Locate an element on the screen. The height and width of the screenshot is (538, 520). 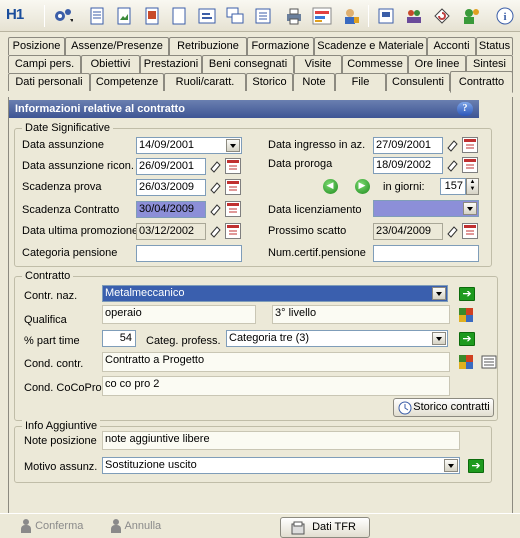
tab-contratto: Contratto is located at coordinates (481, 82).